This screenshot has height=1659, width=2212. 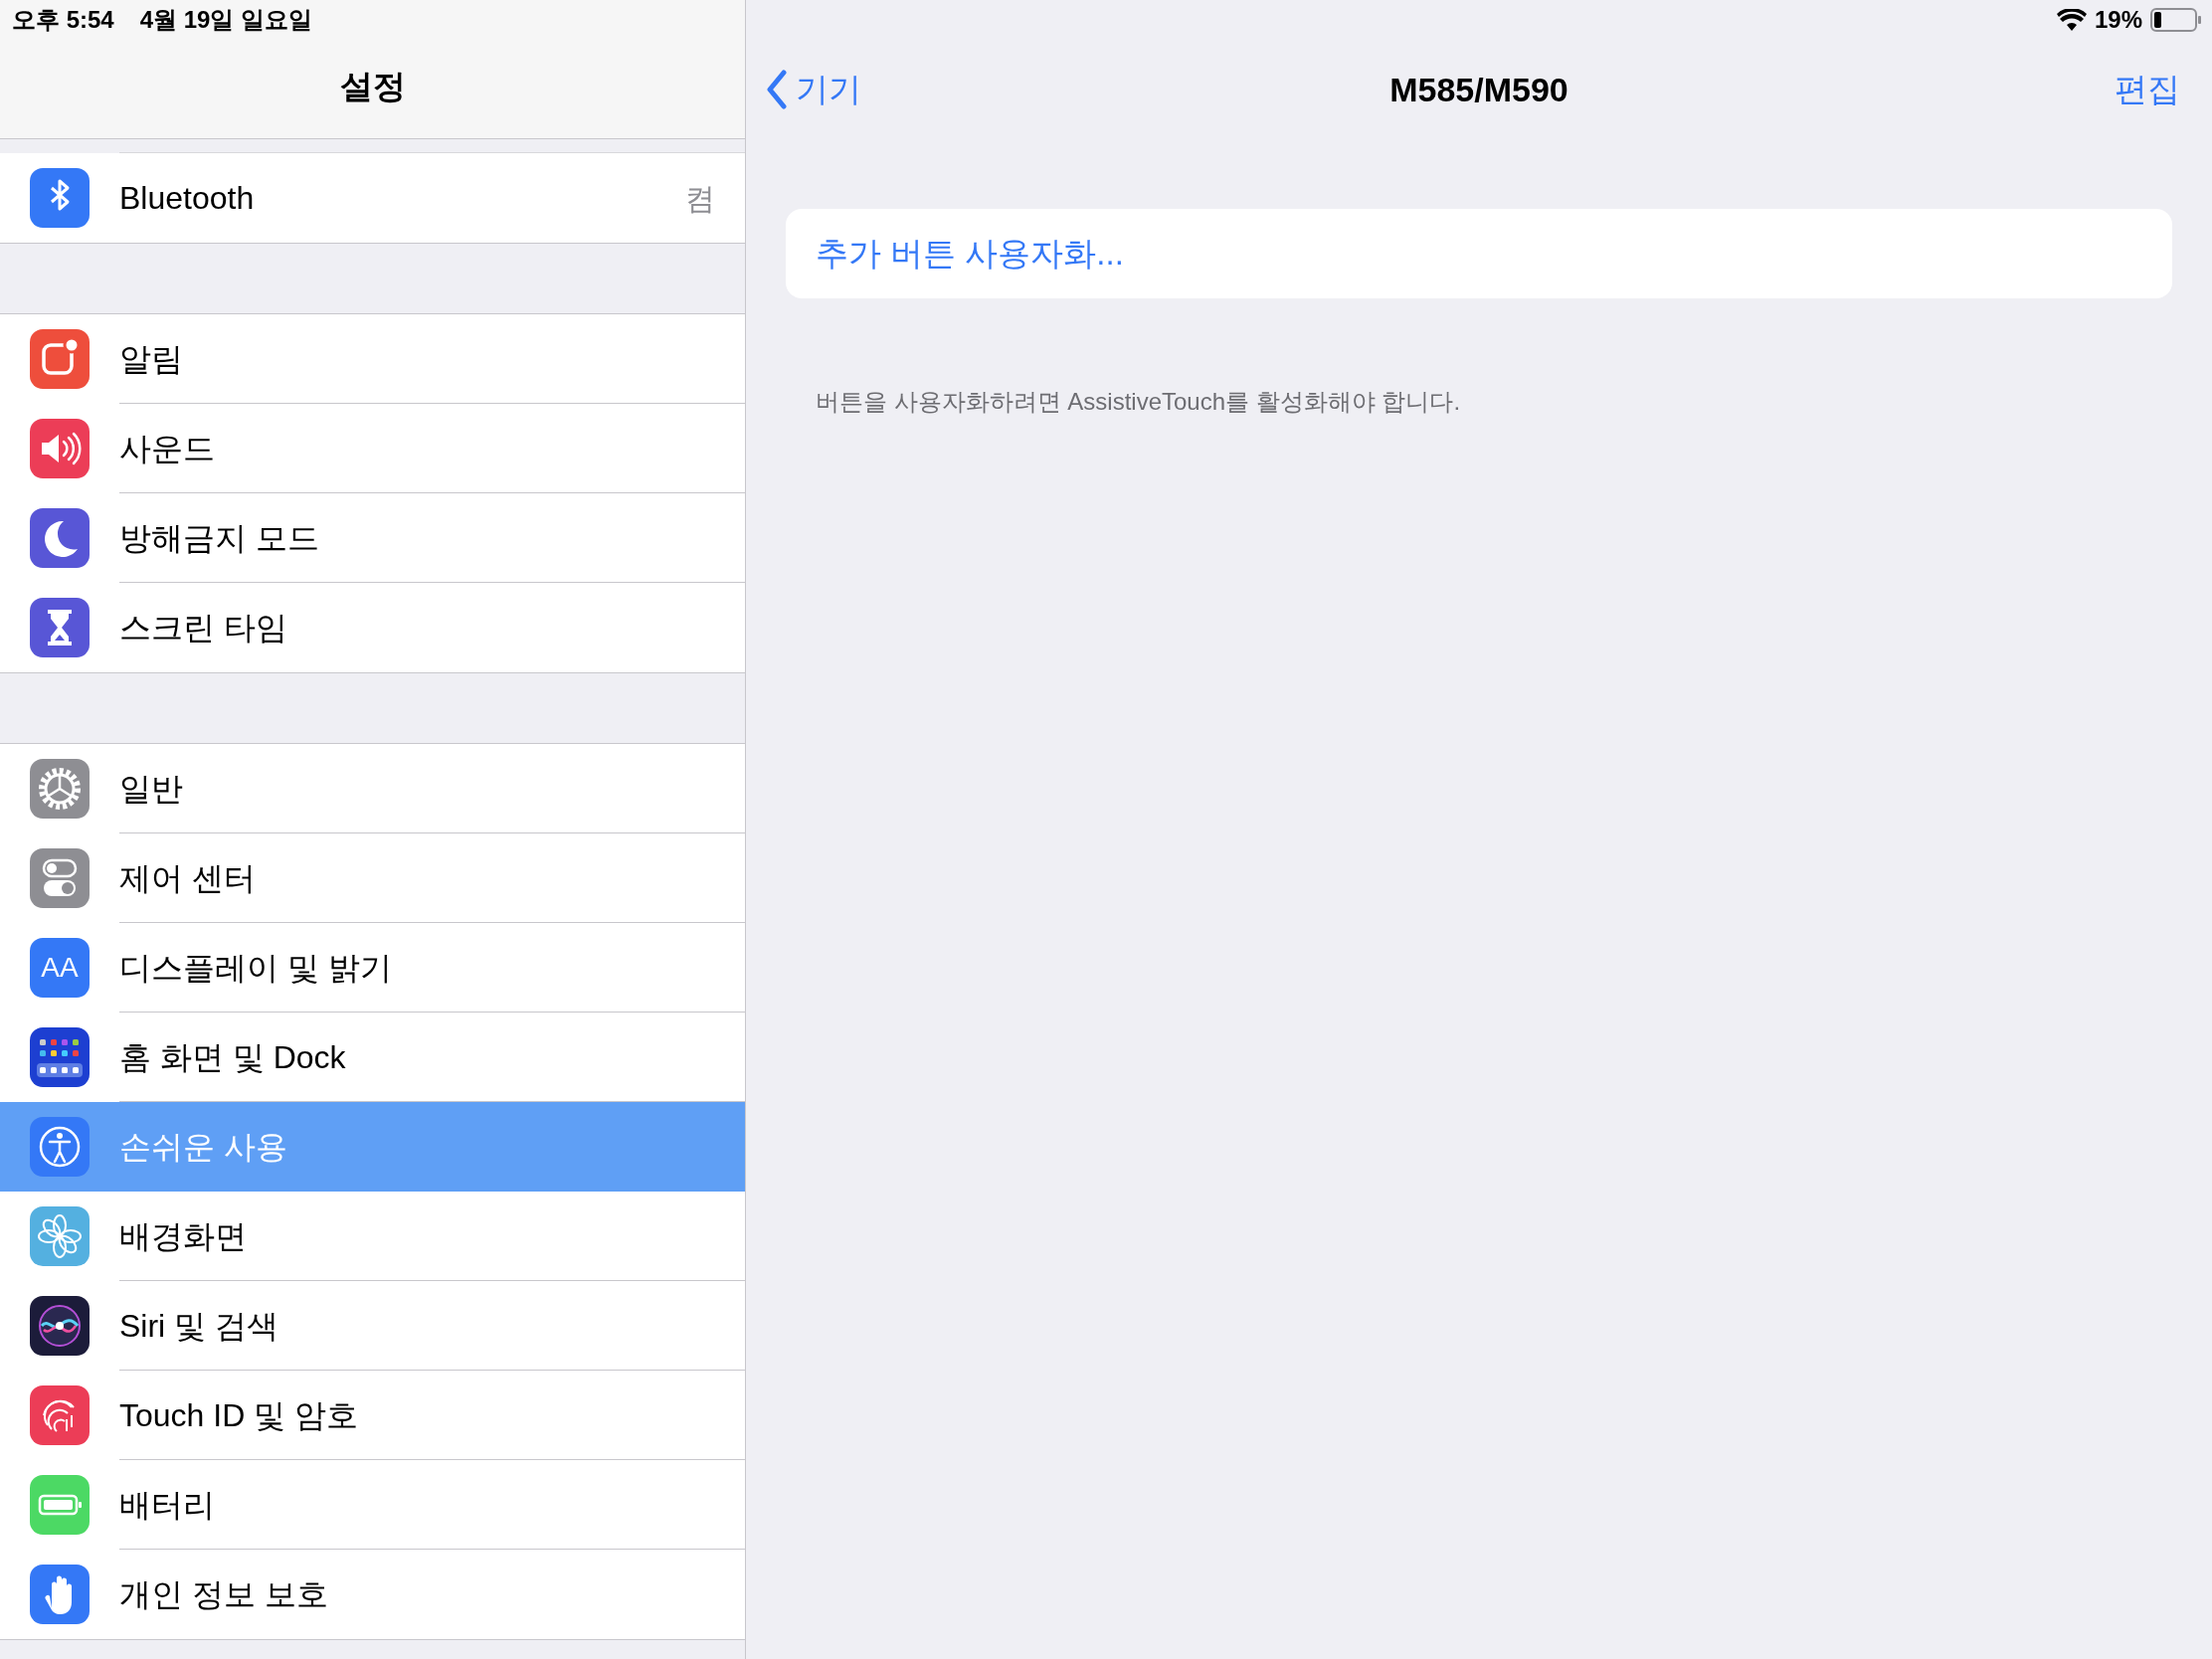 I want to click on siri-orb-icon, so click(x=60, y=1326).